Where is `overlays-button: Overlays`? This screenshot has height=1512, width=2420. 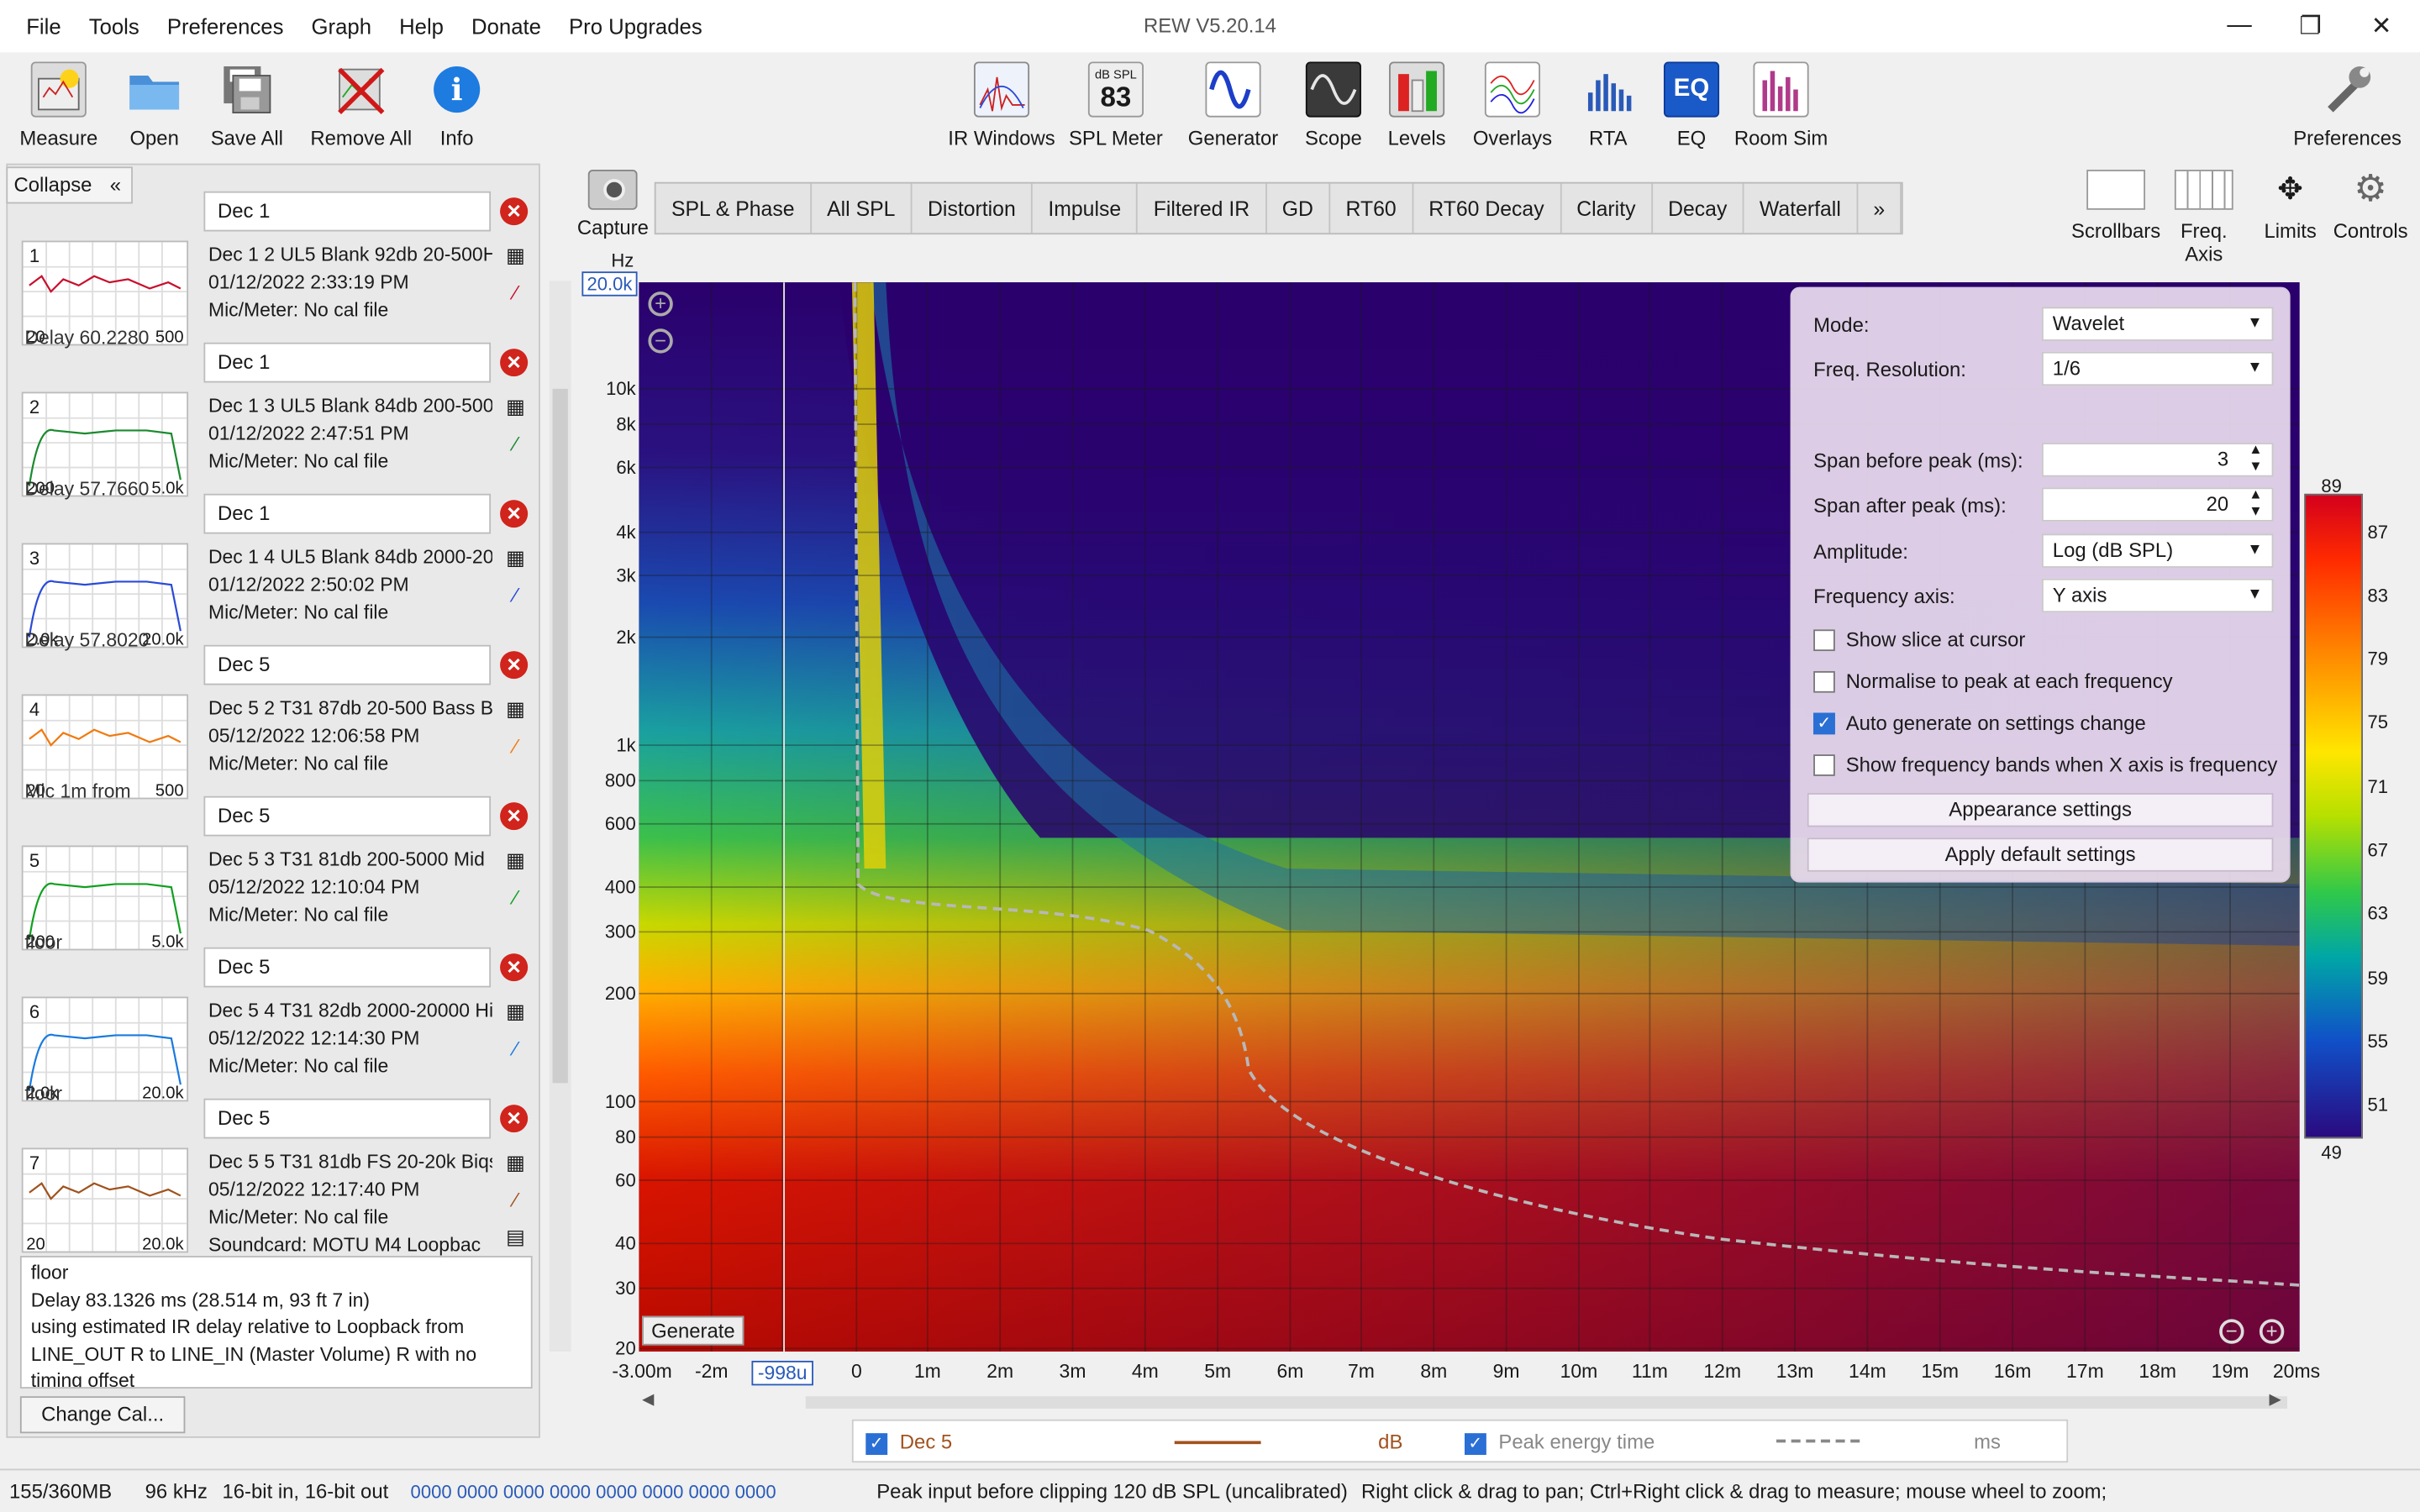
overlays-button: Overlays is located at coordinates (1513, 104).